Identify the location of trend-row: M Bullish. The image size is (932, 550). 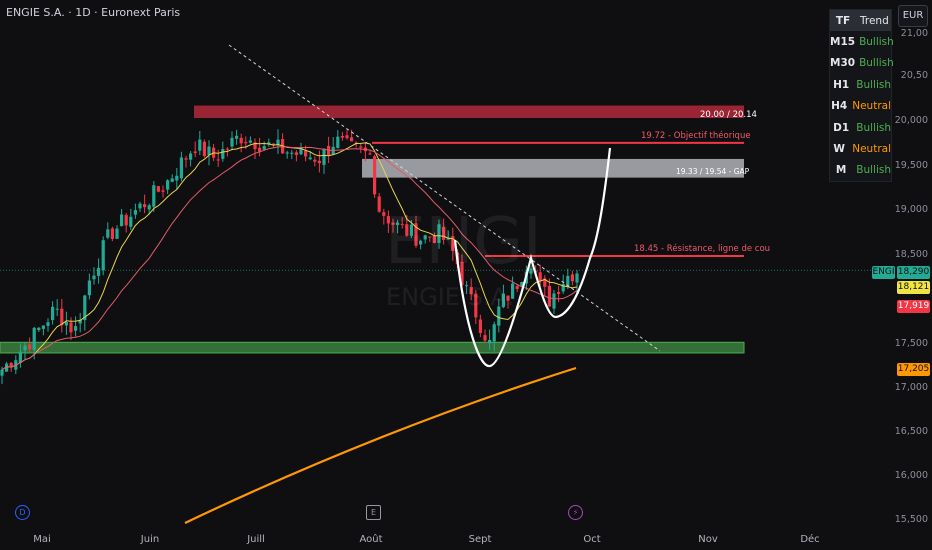
(860, 170).